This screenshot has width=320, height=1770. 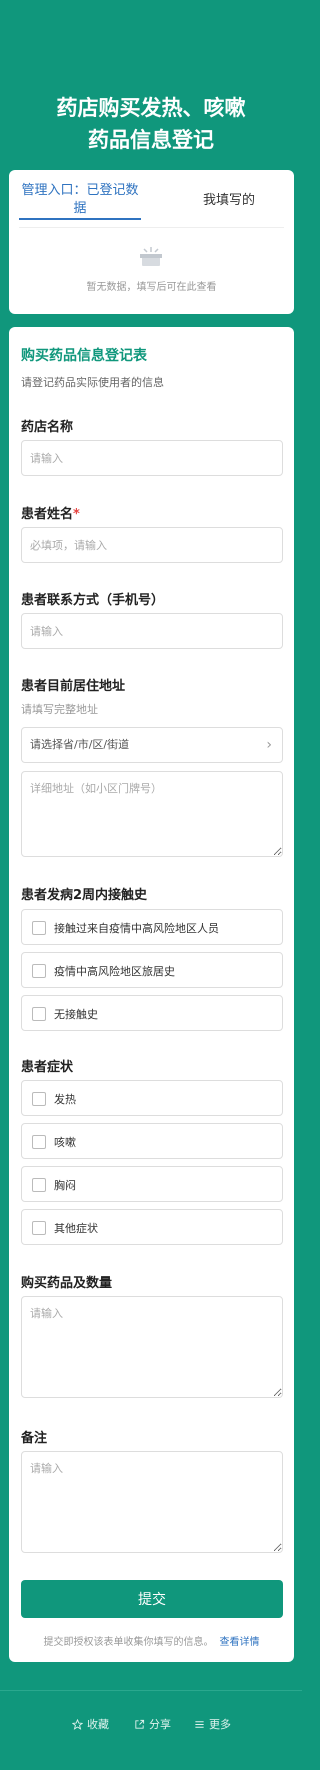 What do you see at coordinates (77, 1724) in the screenshot?
I see `star-icon` at bounding box center [77, 1724].